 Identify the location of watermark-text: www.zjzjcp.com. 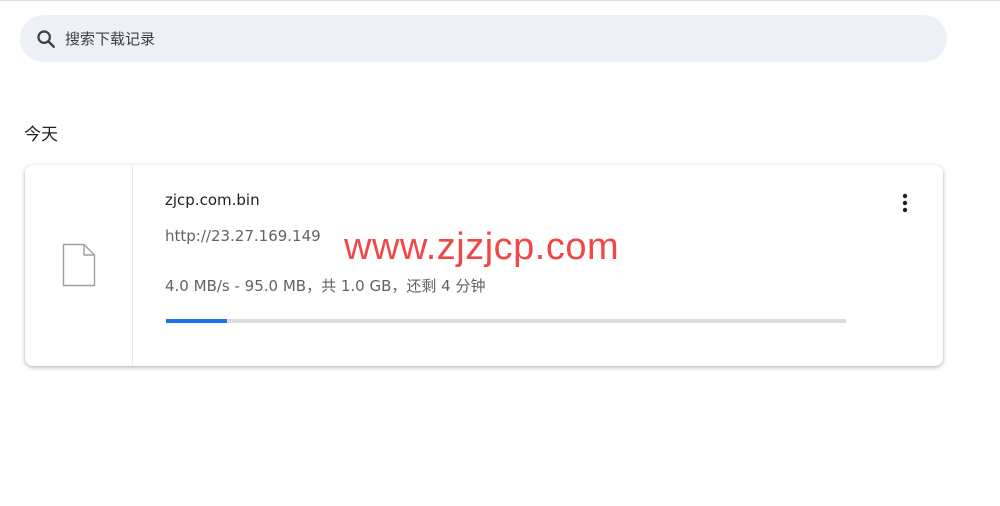
(482, 247).